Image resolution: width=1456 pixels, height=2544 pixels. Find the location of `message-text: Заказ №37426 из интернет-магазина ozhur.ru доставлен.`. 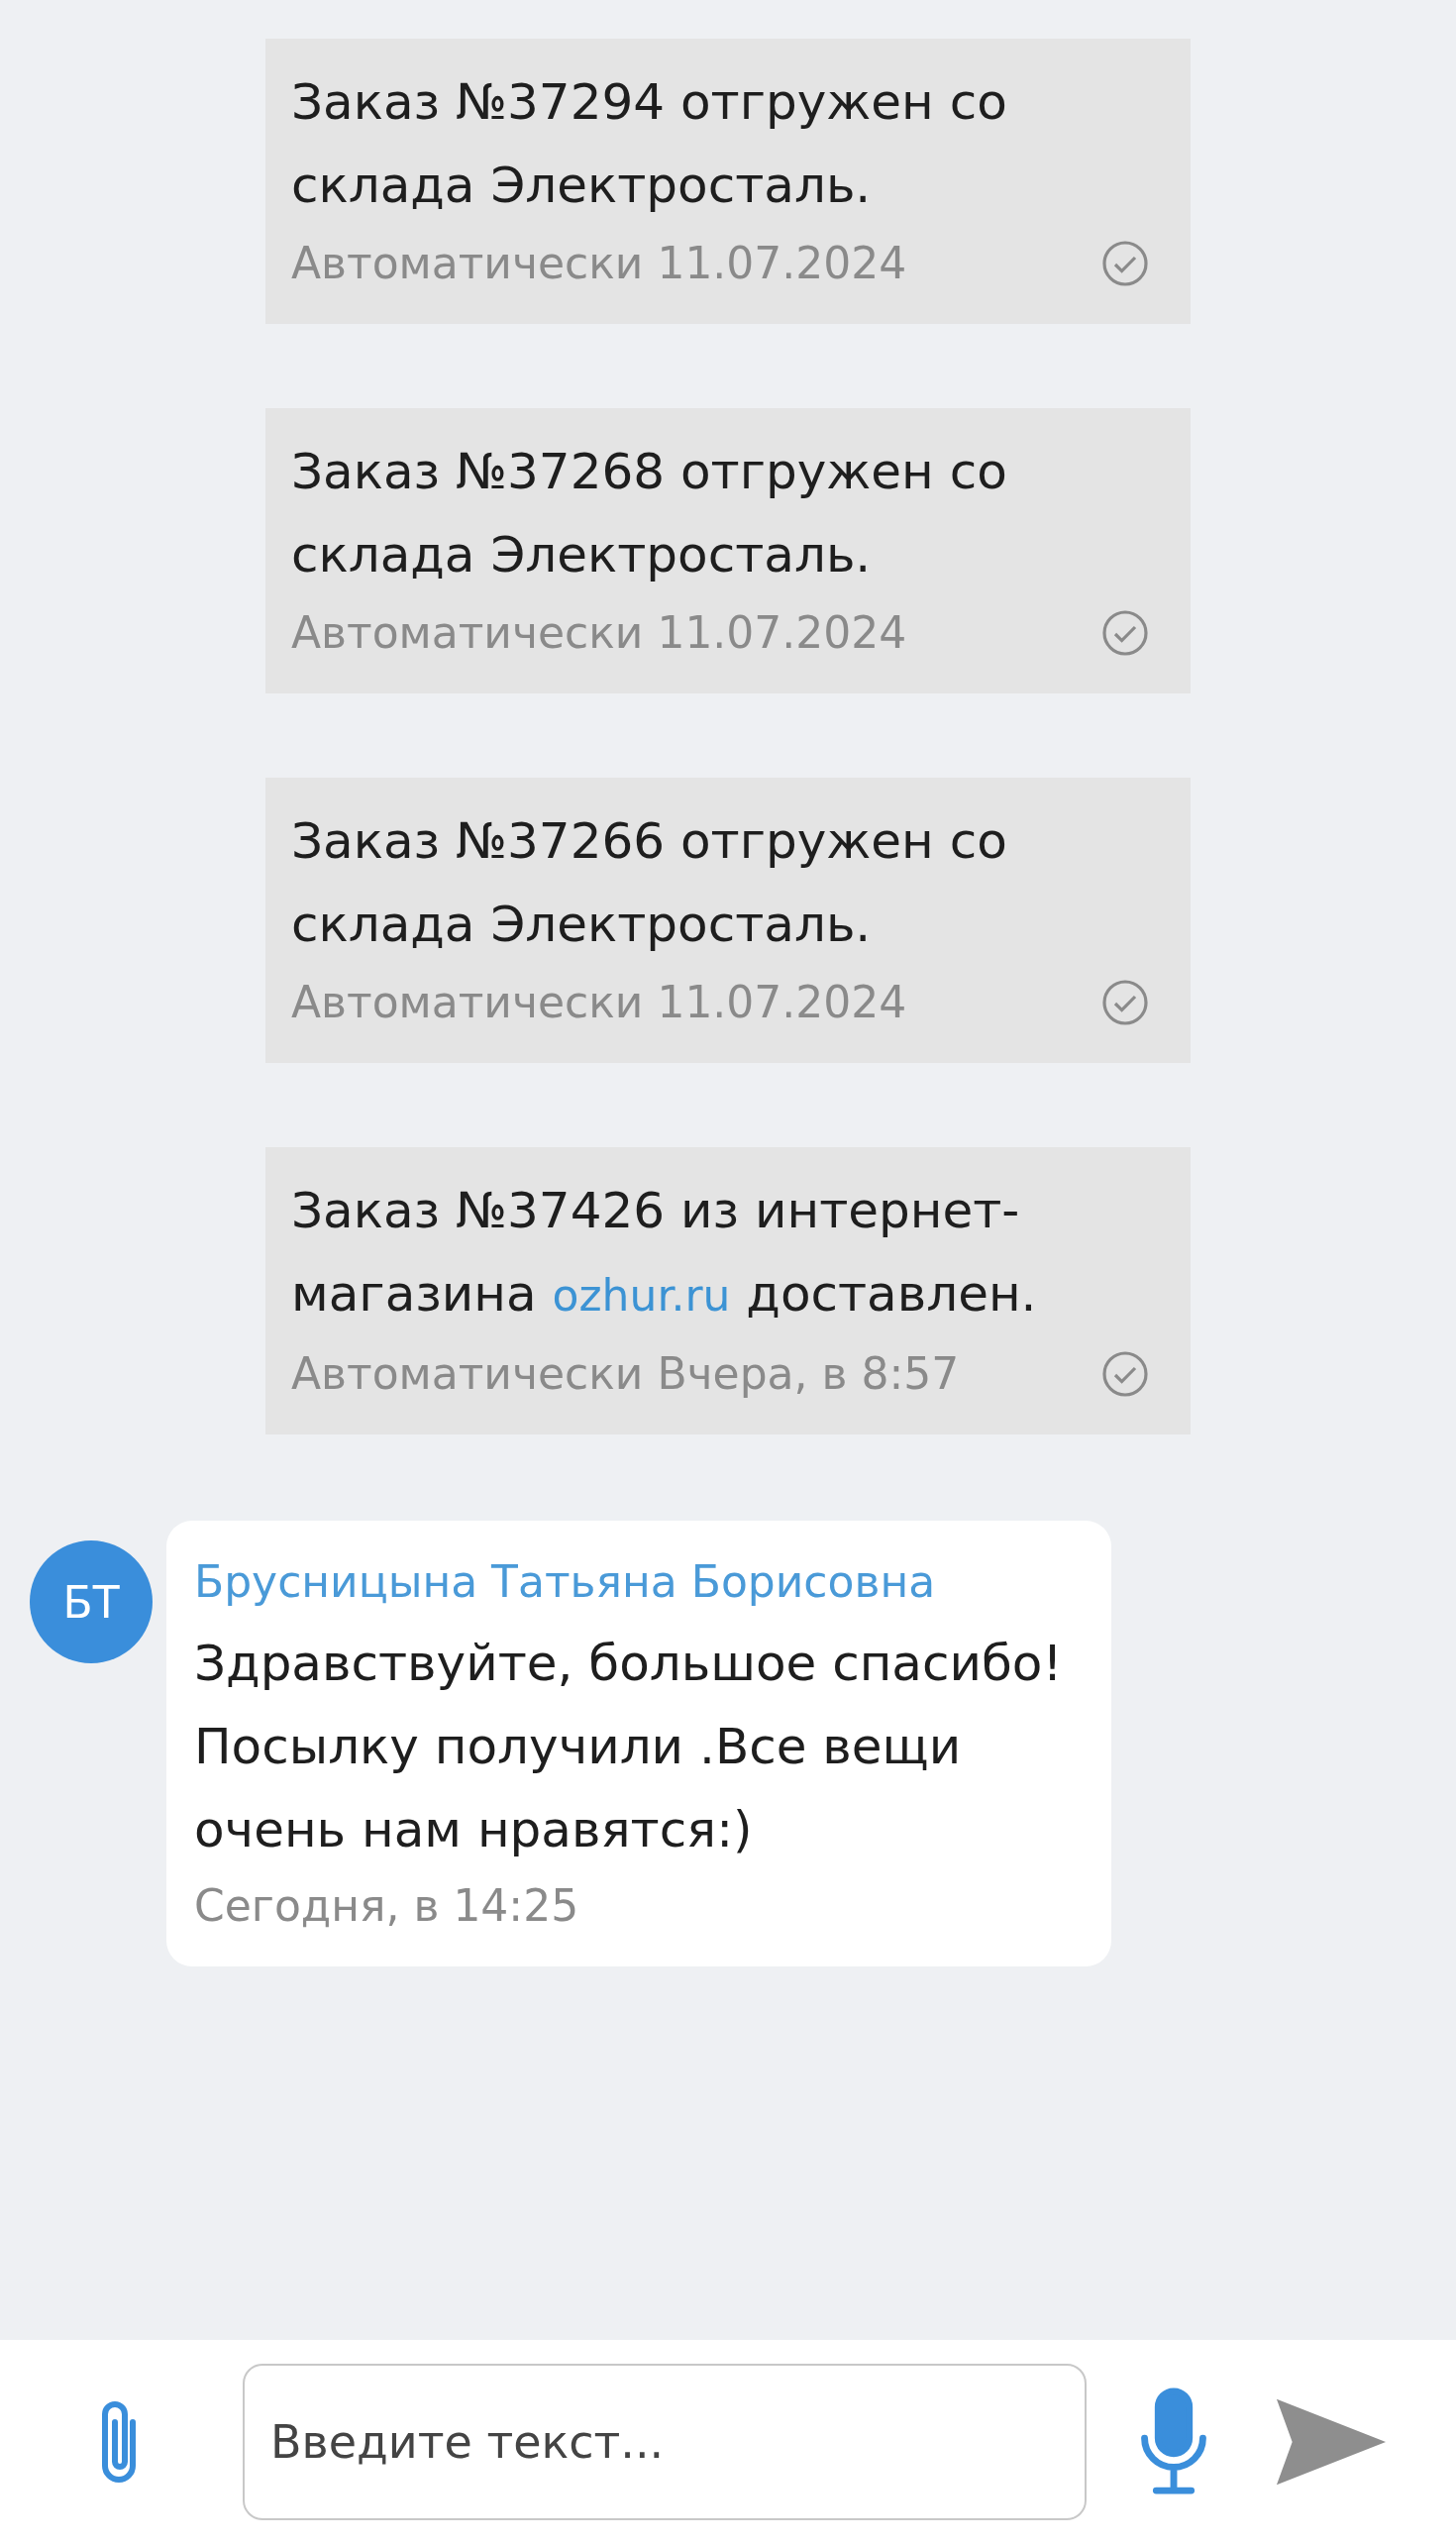

message-text: Заказ №37426 из интернет-магазина ozhur.ru доставлен. is located at coordinates (664, 1253).